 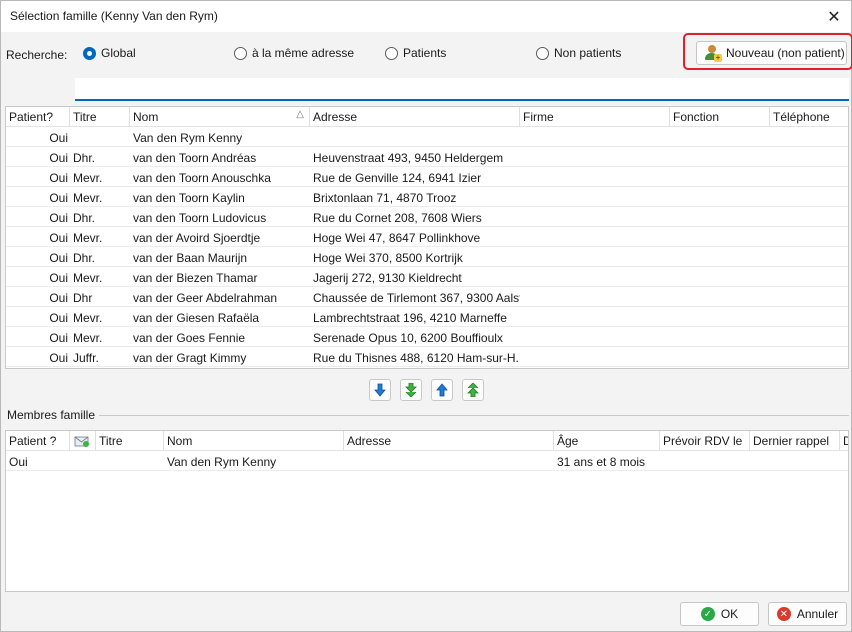 I want to click on cell-nom: van der Avoird Sjoerdtje, so click(x=197, y=238).